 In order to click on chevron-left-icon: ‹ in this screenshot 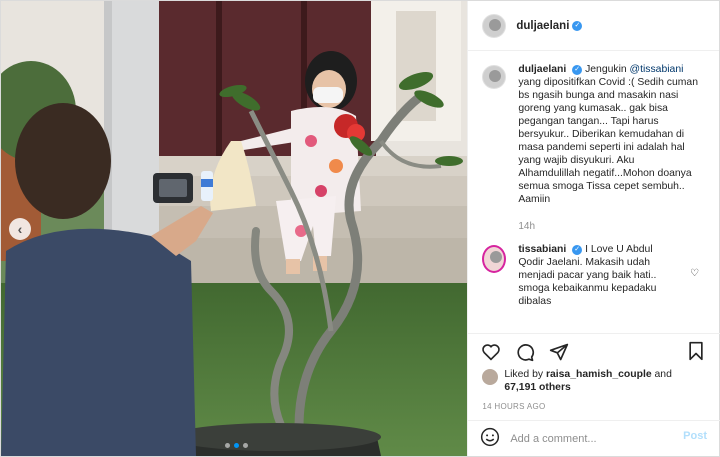, I will do `click(20, 229)`.